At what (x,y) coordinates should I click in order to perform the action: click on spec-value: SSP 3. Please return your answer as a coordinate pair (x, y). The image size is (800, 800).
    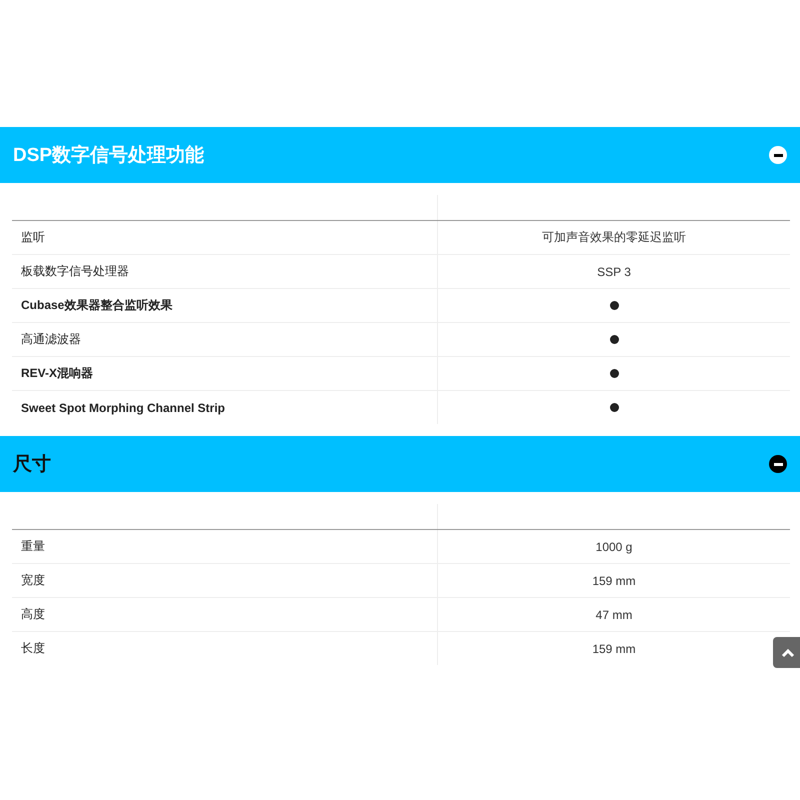
    Looking at the image, I should click on (614, 271).